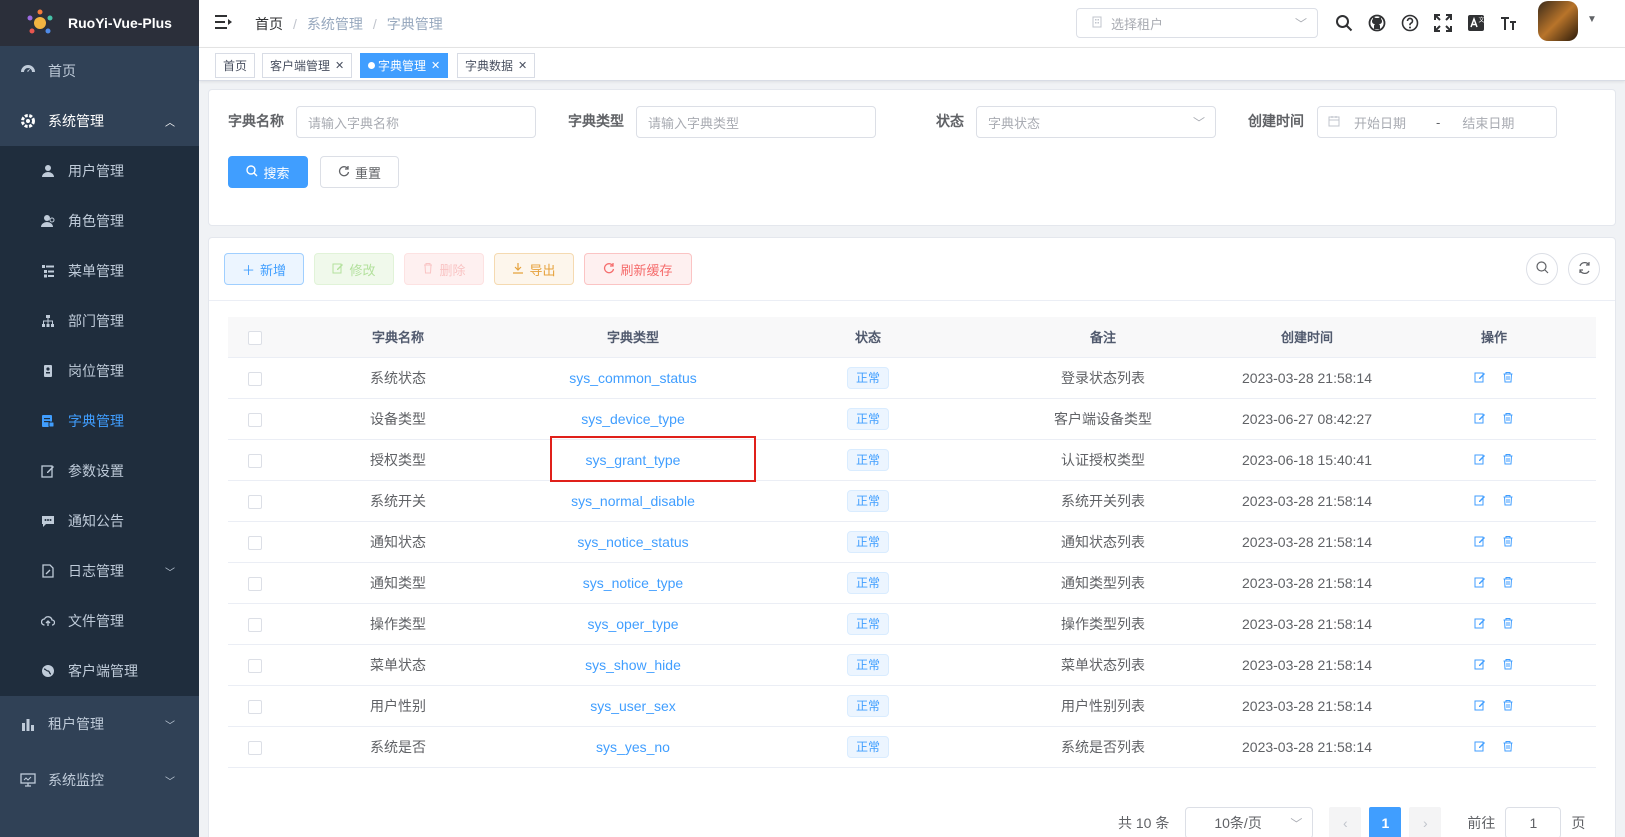 The width and height of the screenshot is (1625, 837). I want to click on delete-button: 删除, so click(444, 269).